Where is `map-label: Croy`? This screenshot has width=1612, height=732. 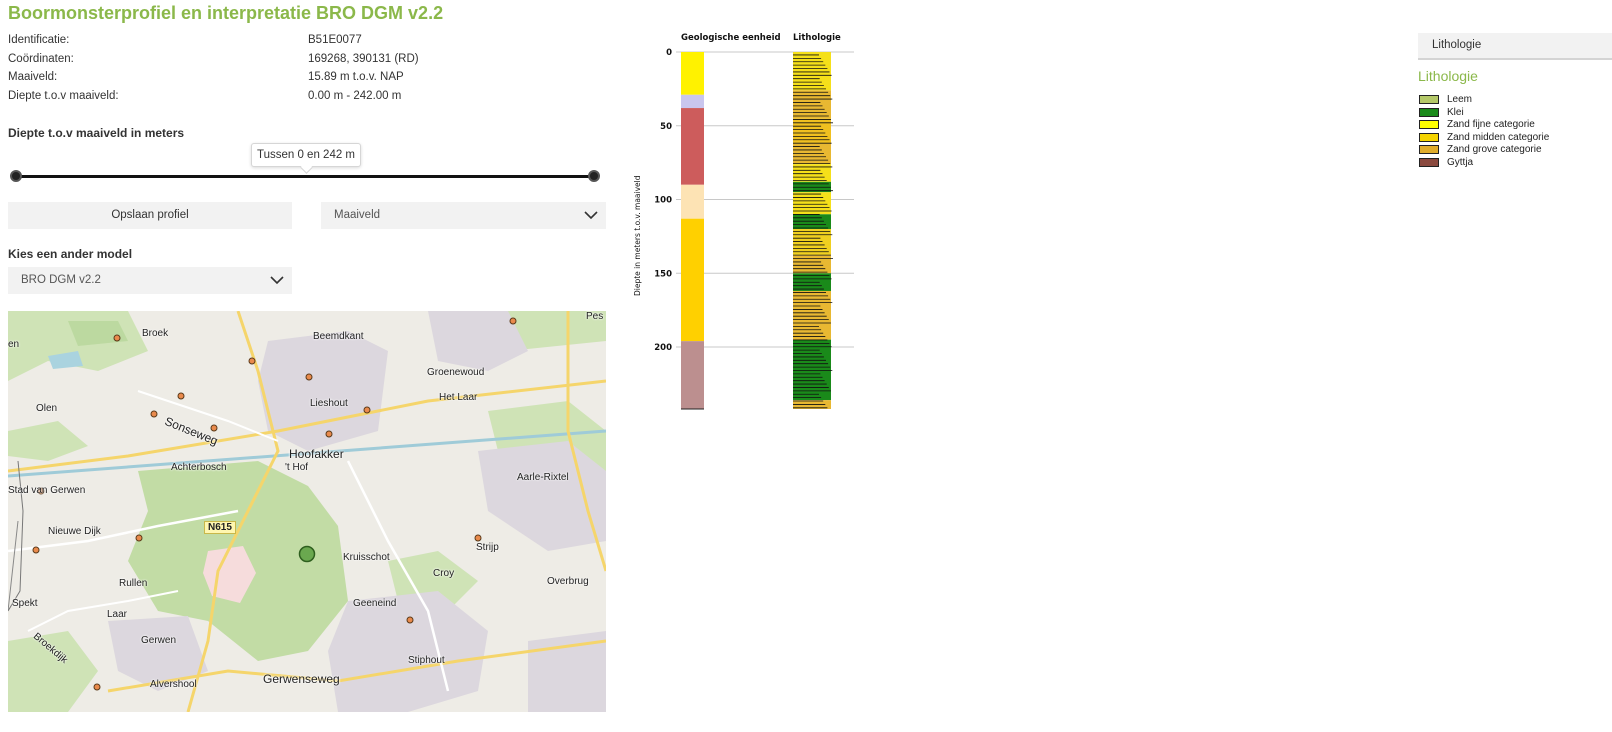 map-label: Croy is located at coordinates (444, 573).